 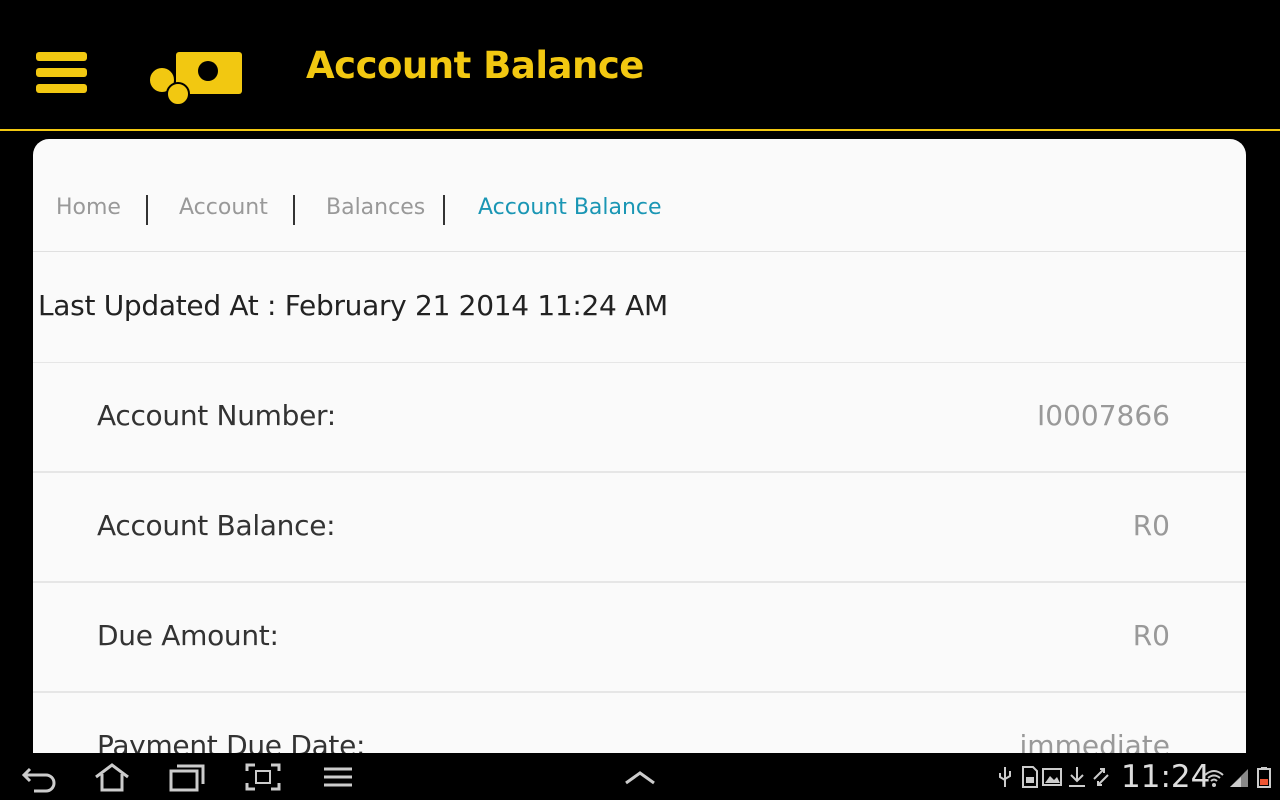 What do you see at coordinates (187, 777) in the screenshot?
I see `recent-apps-icon` at bounding box center [187, 777].